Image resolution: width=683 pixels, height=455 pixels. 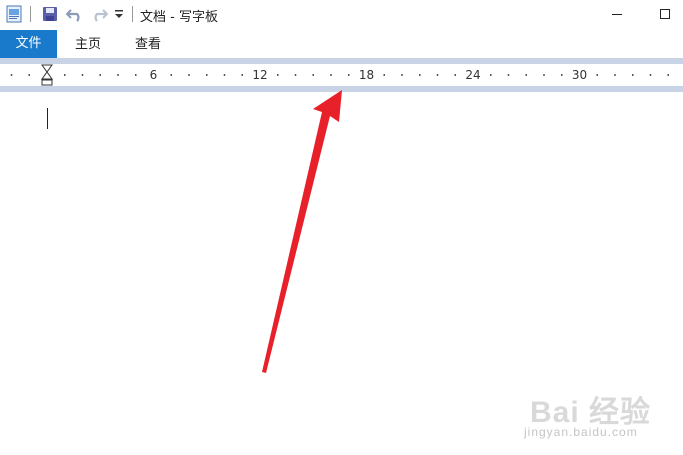 What do you see at coordinates (341, 44) in the screenshot?
I see `ribbon-tabs: 文件 主页 查看` at bounding box center [341, 44].